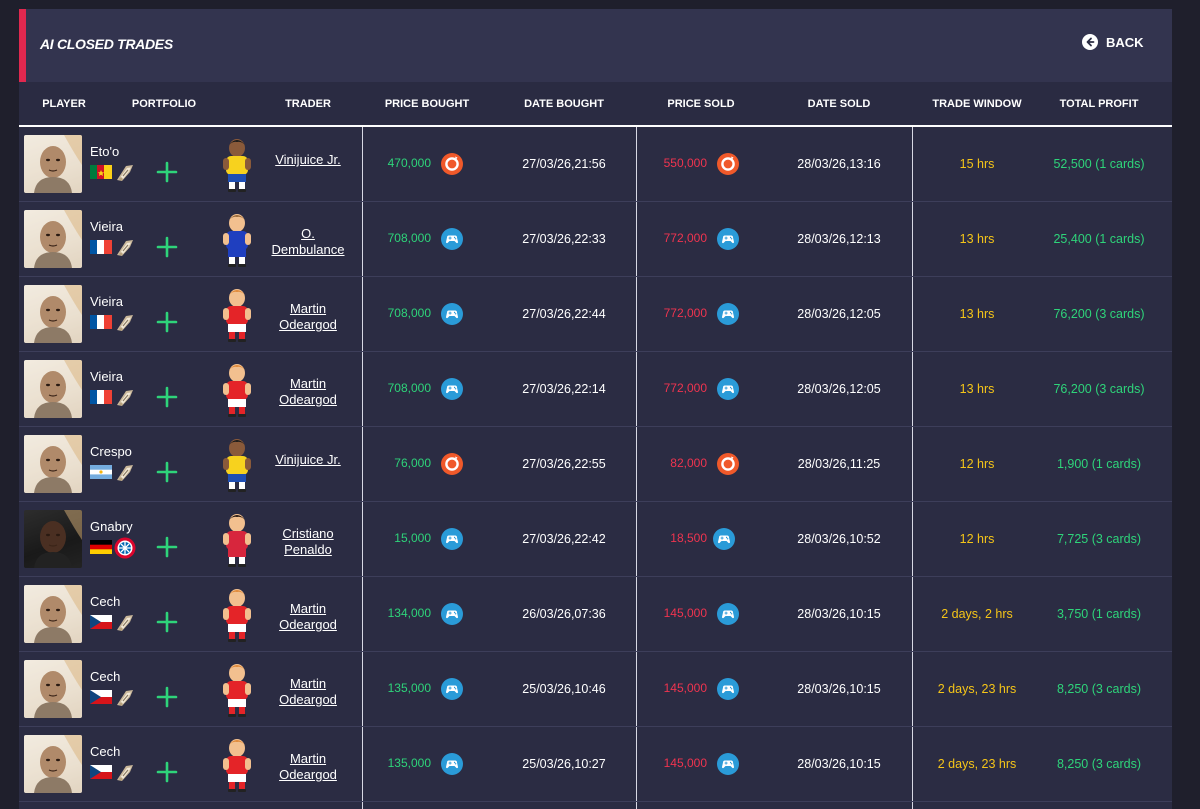  Describe the element at coordinates (977, 104) in the screenshot. I see `col-trade-window: TRADE WINDOW` at that location.